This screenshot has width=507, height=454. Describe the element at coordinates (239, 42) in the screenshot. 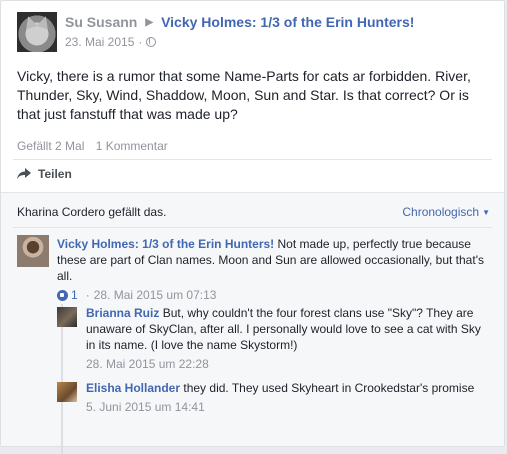

I see `post-sub-line: 23. Mai 2015 ·` at that location.